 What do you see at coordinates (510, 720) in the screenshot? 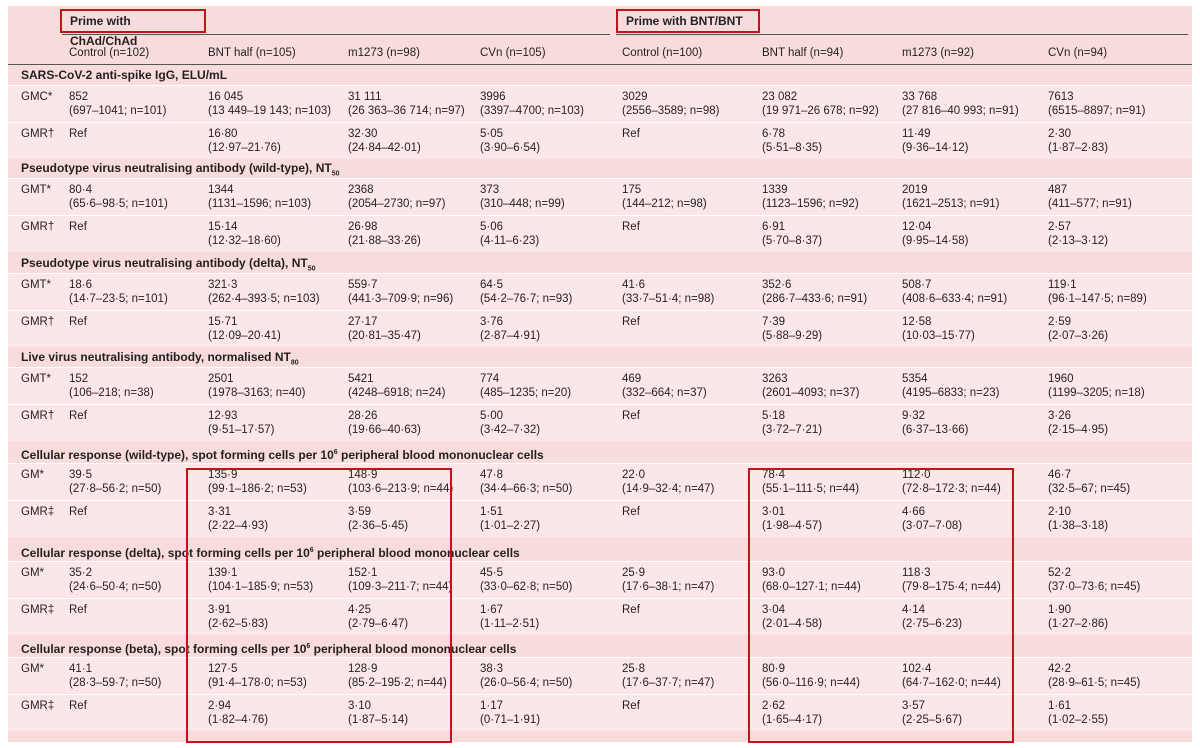
I see `cell-ci: (0·71–1·91)` at bounding box center [510, 720].